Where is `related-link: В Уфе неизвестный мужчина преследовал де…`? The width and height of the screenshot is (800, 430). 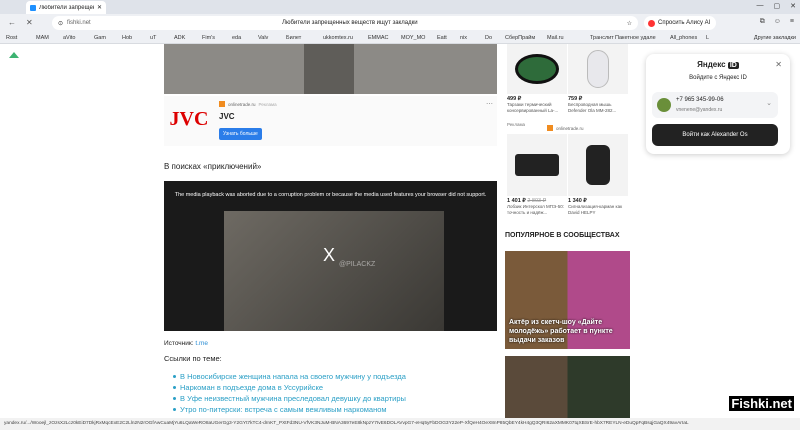 related-link: В Уфе неизвестный мужчина преследовал де… is located at coordinates (289, 399).